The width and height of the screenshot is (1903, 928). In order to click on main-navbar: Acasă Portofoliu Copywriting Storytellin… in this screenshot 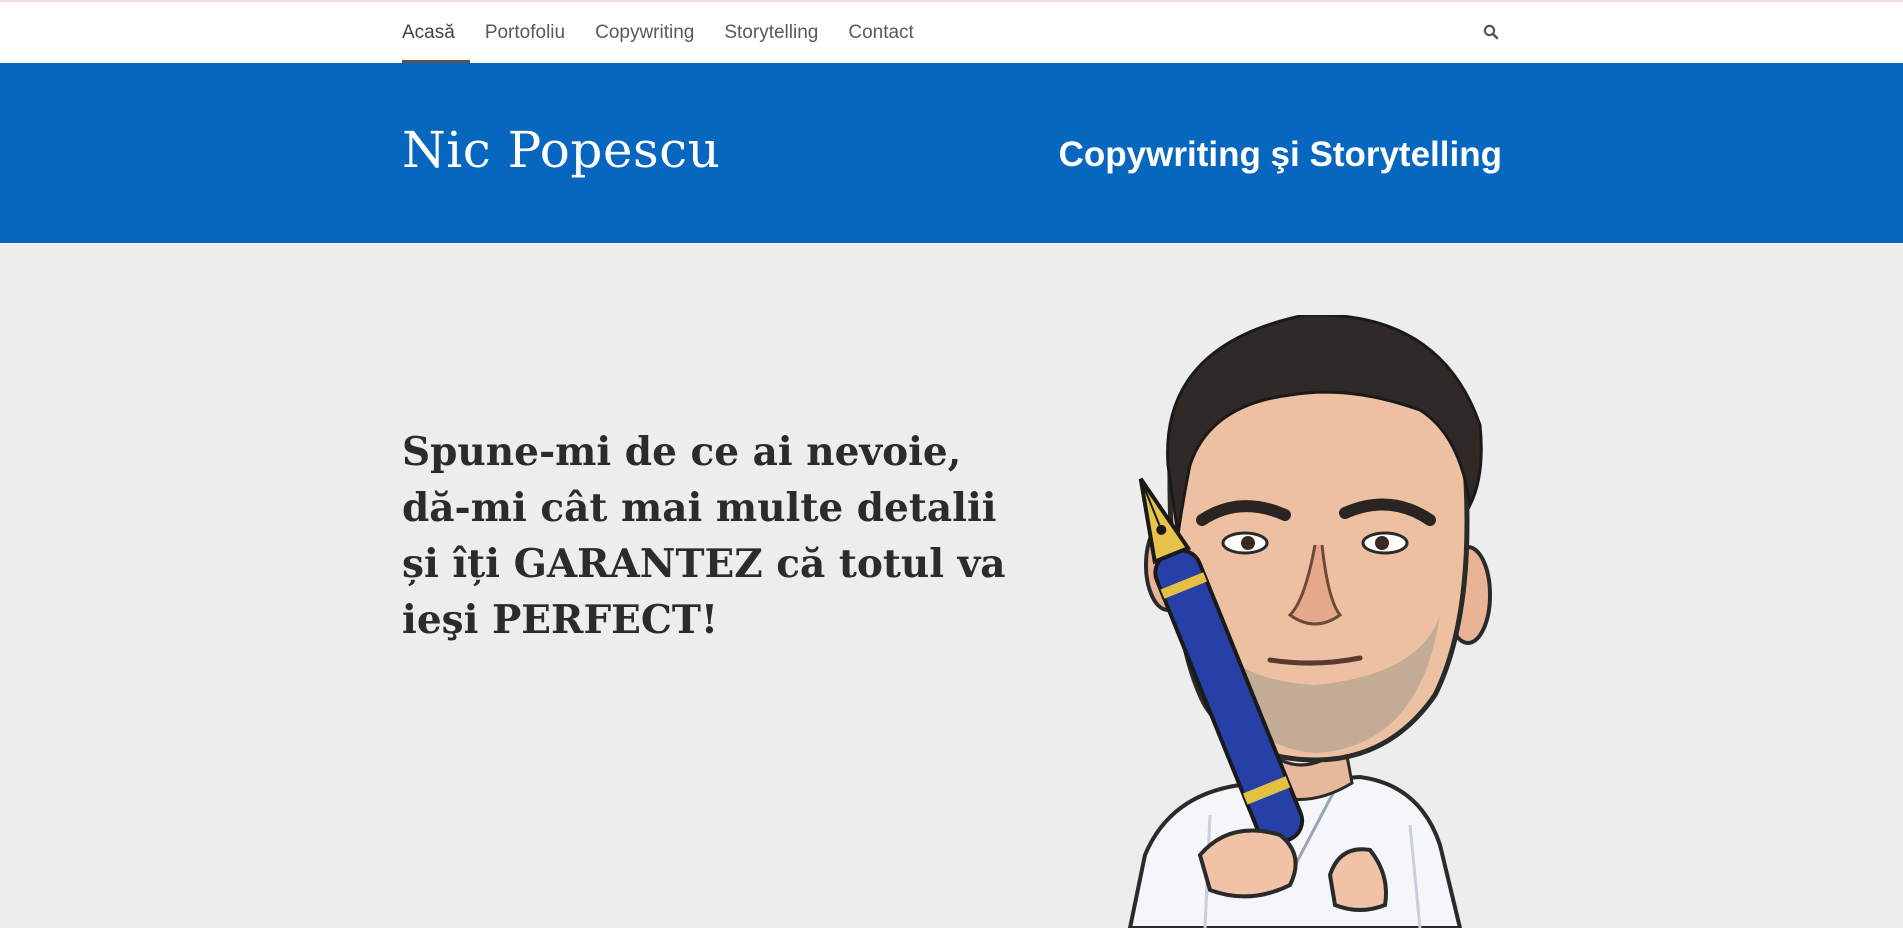, I will do `click(951, 32)`.